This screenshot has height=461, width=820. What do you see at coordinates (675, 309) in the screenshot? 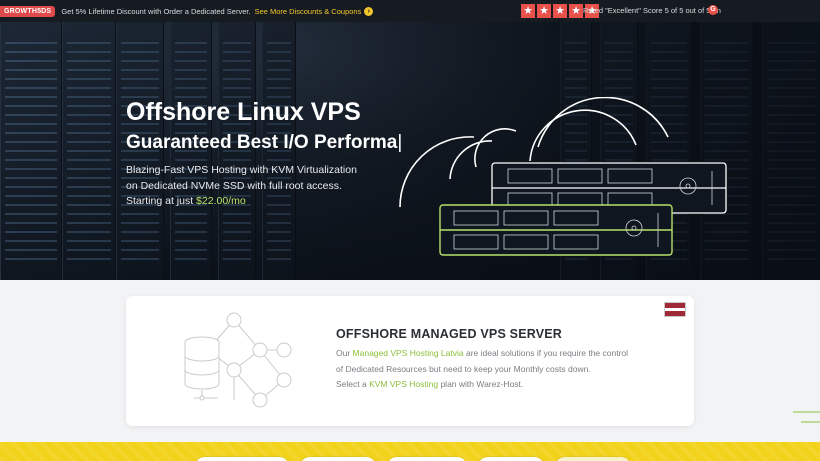
I see `latvia-flag-icon` at bounding box center [675, 309].